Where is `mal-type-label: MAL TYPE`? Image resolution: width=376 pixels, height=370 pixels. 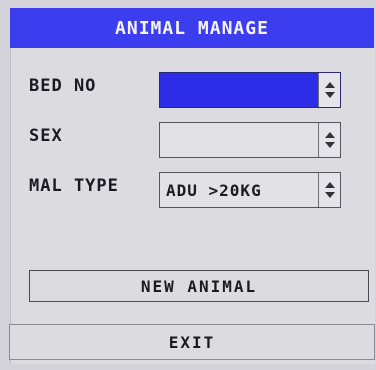
mal-type-label: MAL TYPE is located at coordinates (74, 186).